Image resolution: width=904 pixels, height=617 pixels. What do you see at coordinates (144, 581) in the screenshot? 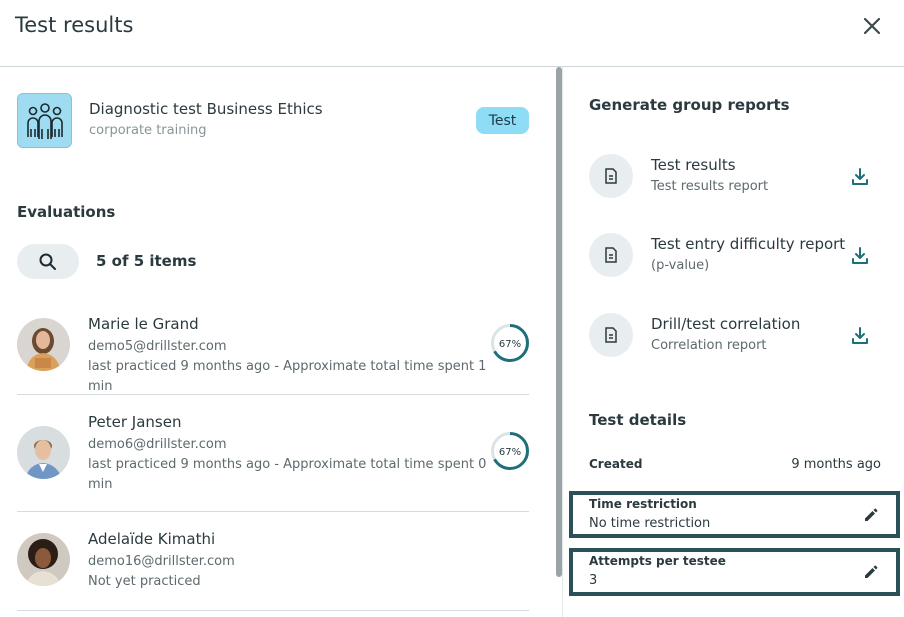
I see `person-activity: Not yet practiced` at bounding box center [144, 581].